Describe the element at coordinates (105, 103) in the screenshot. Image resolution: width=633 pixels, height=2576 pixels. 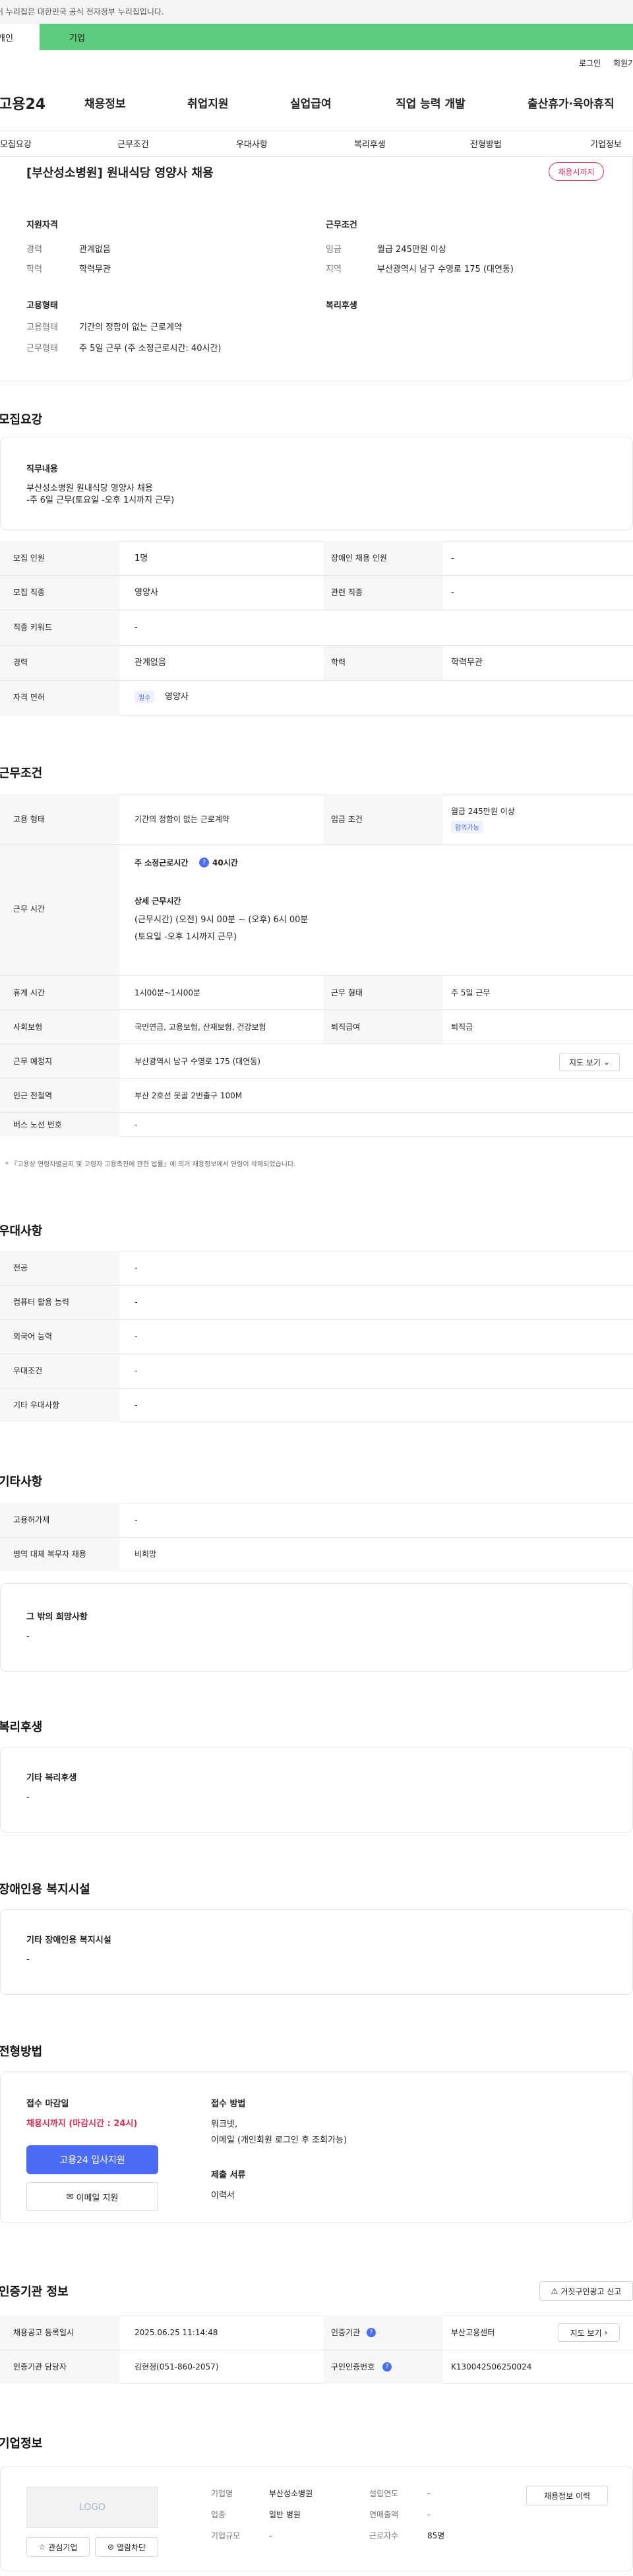
I see `gnb-item-0: 채용정보` at that location.